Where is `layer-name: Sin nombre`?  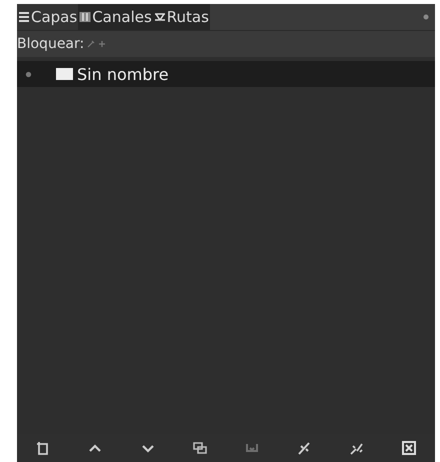 layer-name: Sin nombre is located at coordinates (123, 74).